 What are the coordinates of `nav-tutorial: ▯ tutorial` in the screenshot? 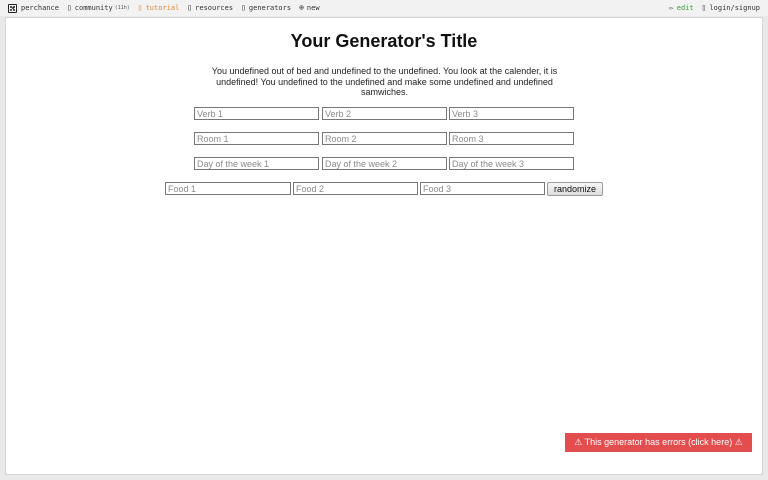 It's located at (158, 8).